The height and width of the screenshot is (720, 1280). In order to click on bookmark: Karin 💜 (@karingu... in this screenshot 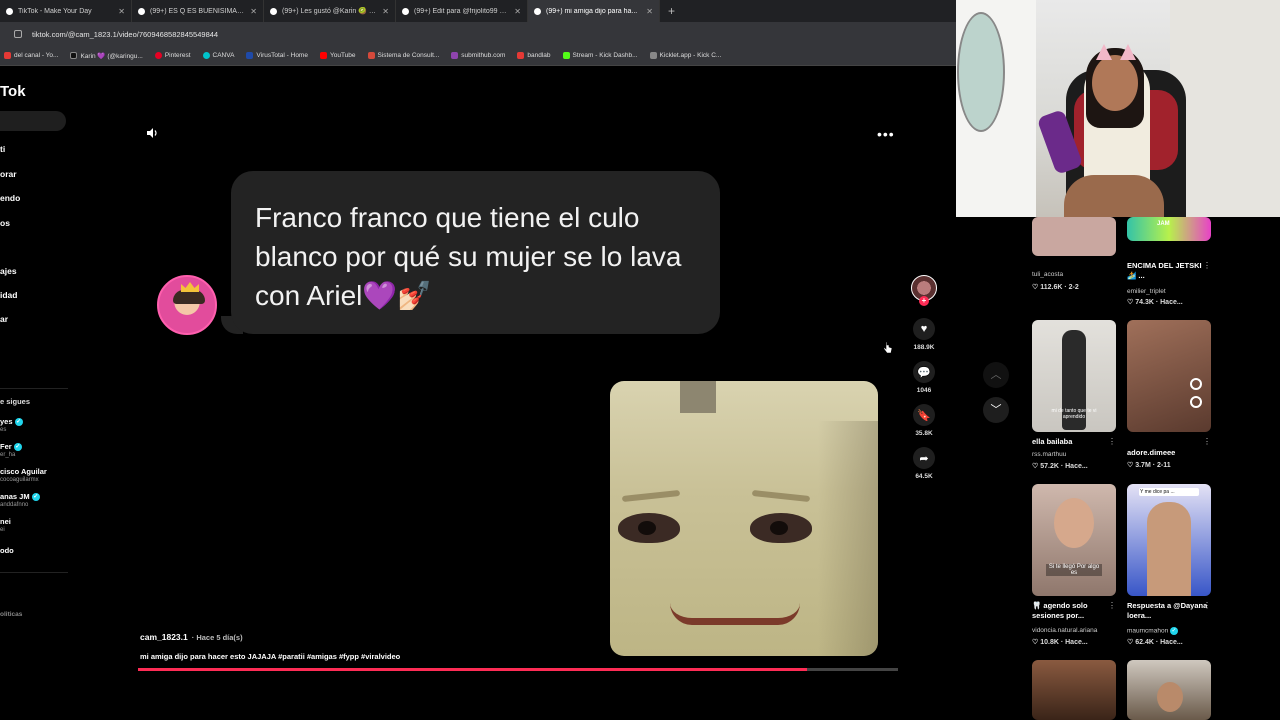, I will do `click(106, 56)`.